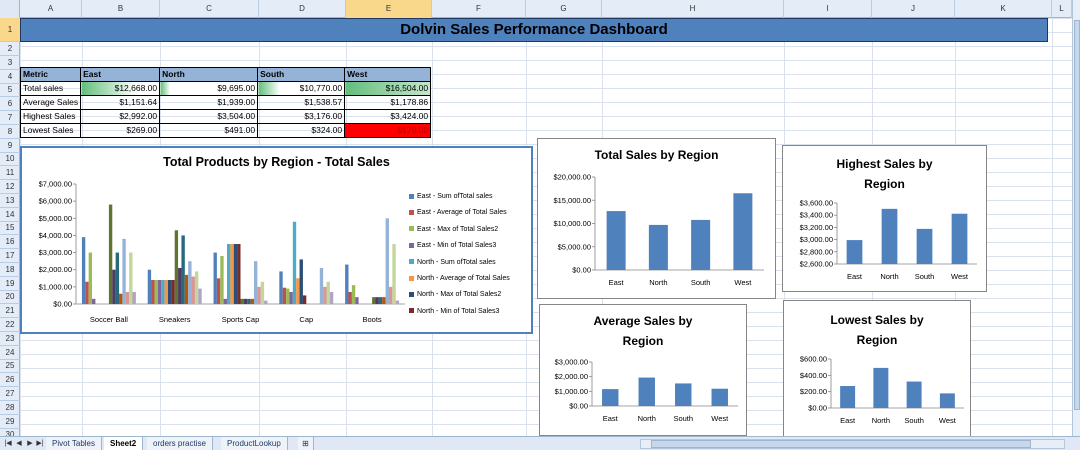 This screenshot has height=450, width=1080. Describe the element at coordinates (389, 9) in the screenshot. I see `column-header-e: E` at that location.